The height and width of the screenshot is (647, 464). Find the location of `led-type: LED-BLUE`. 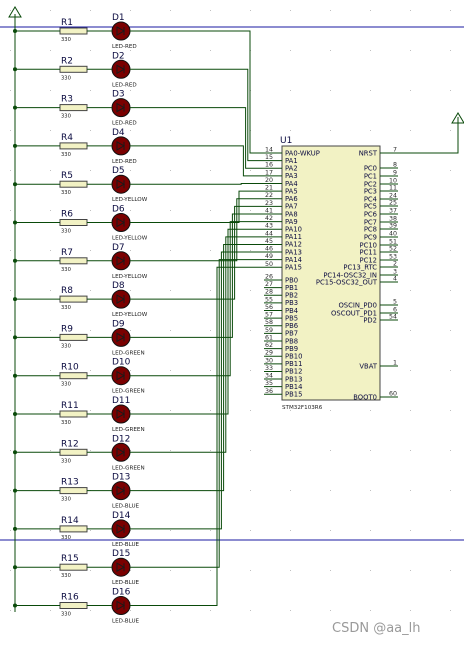

led-type: LED-BLUE is located at coordinates (126, 545).